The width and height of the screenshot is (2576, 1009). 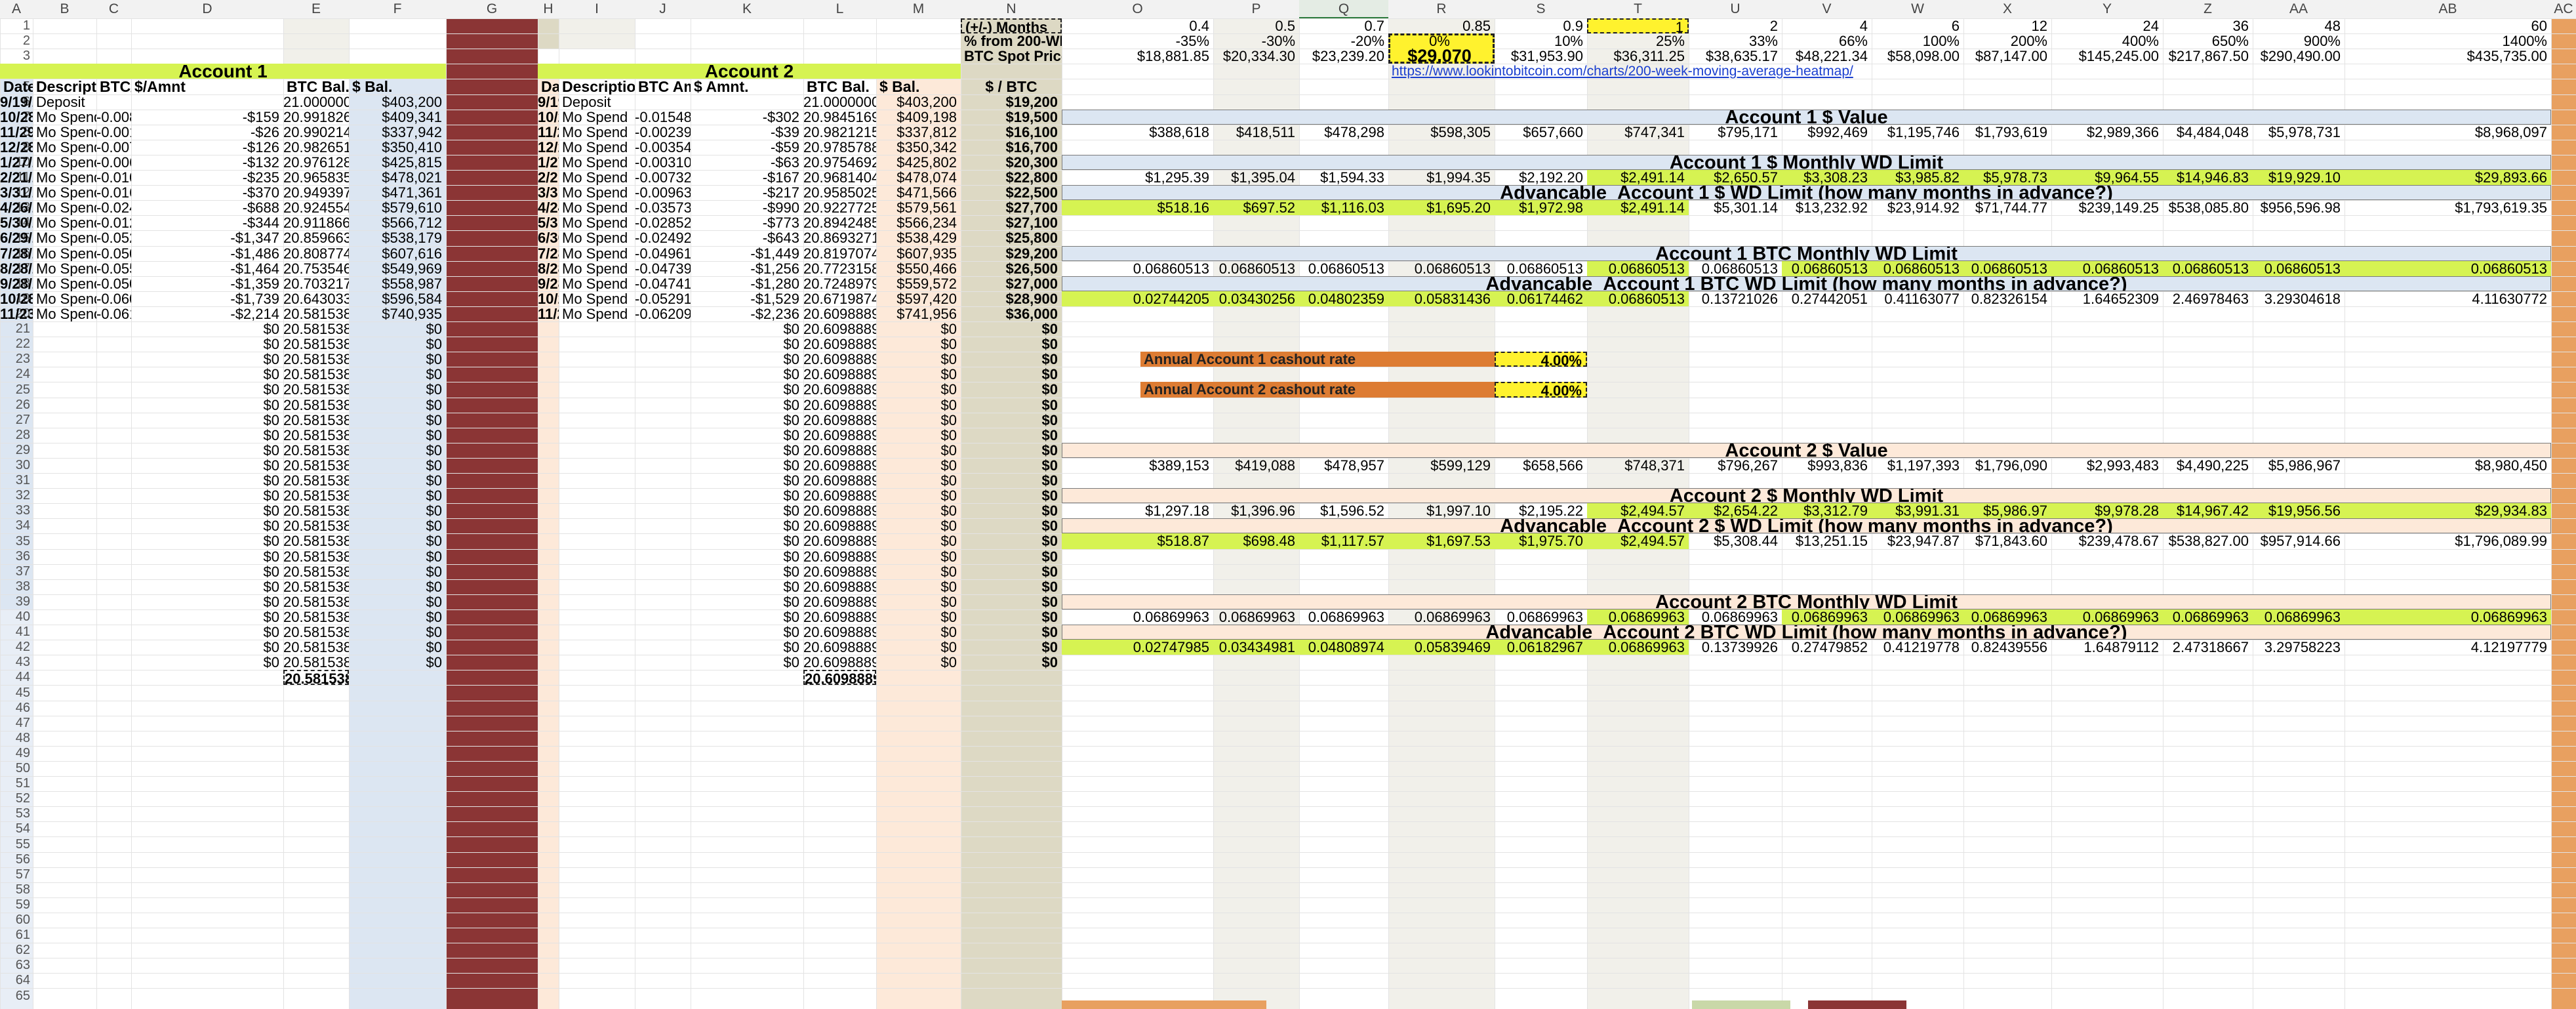 I want to click on acc2-row-cell: 7/28/23, so click(x=548, y=253).